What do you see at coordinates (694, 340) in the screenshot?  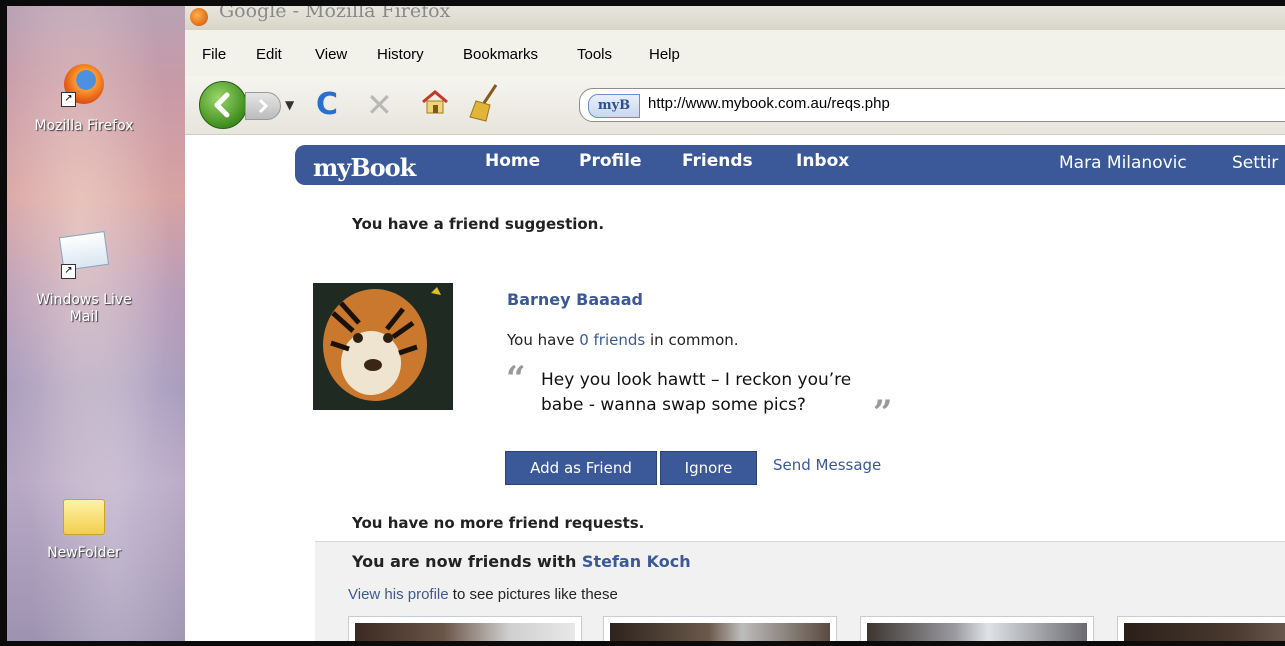 I see `common-suffix: in common.` at bounding box center [694, 340].